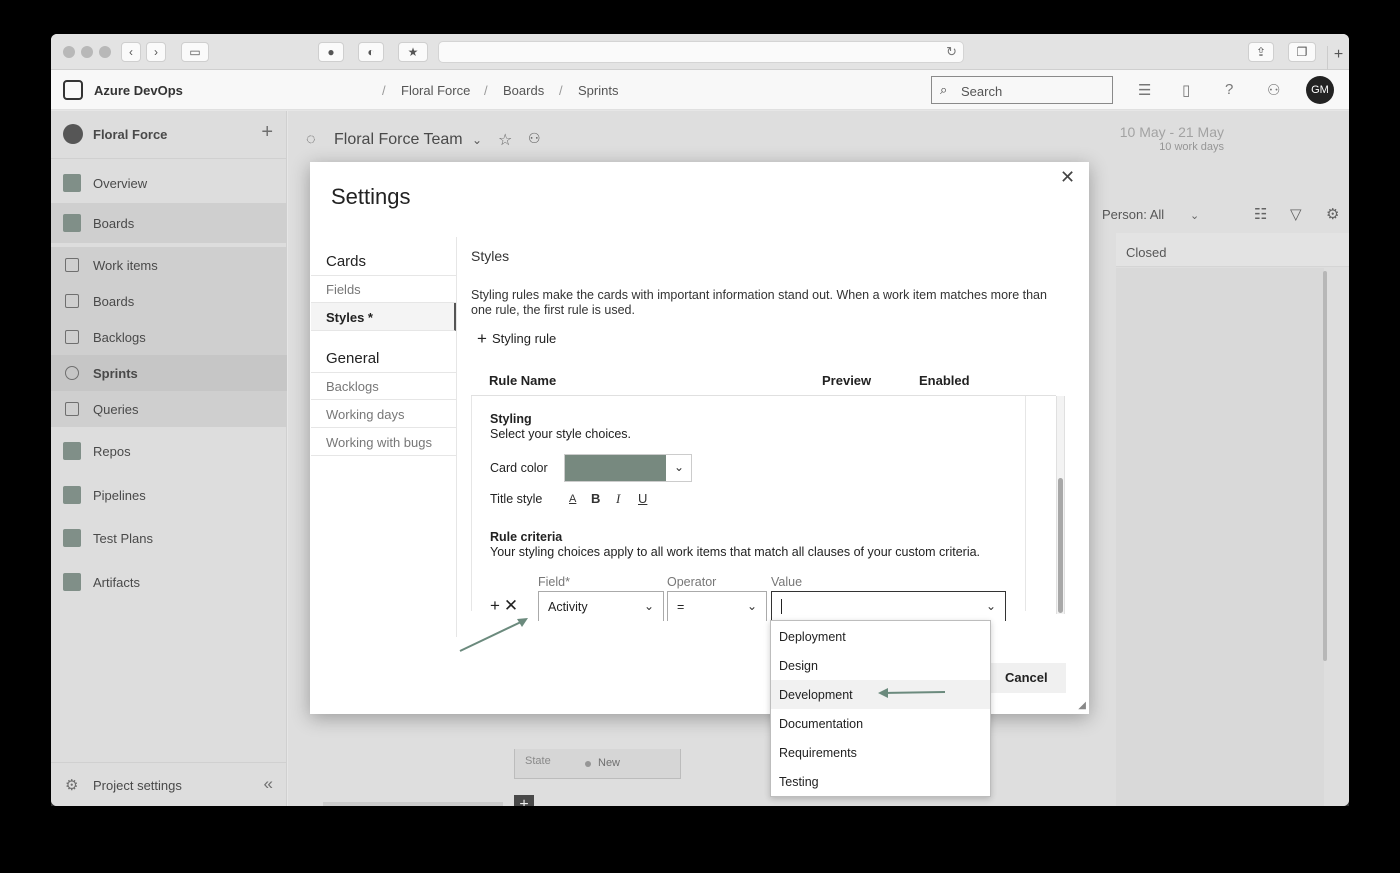  What do you see at coordinates (435, 90) in the screenshot?
I see `breadcrumb-project: Floral Force` at bounding box center [435, 90].